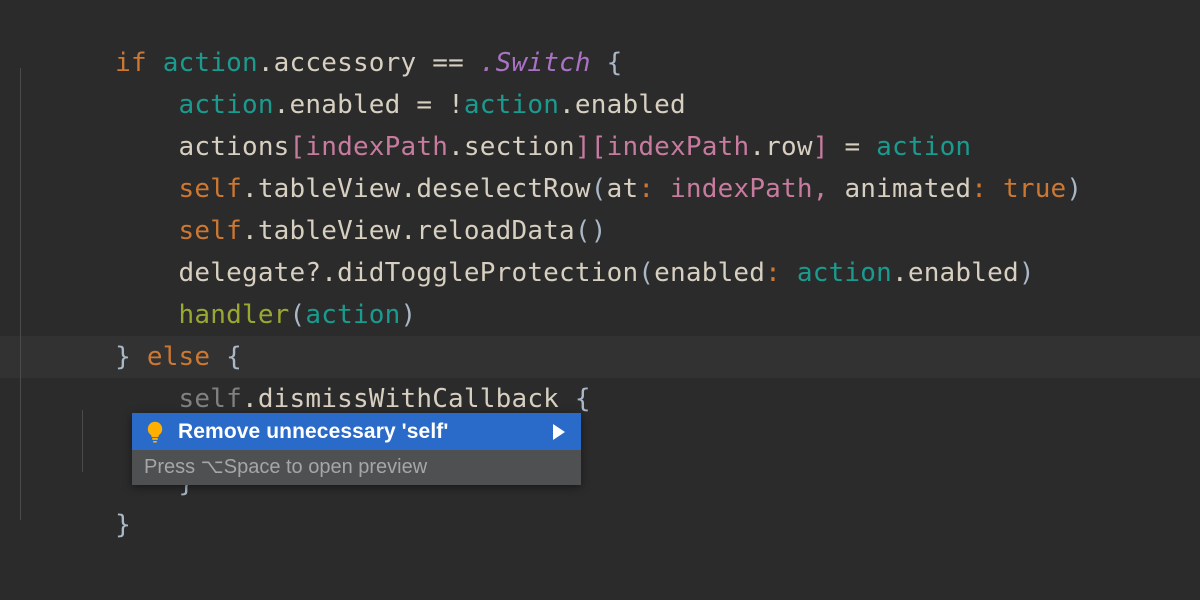  I want to click on token-variable-indexpath: indexPath, so click(377, 147).